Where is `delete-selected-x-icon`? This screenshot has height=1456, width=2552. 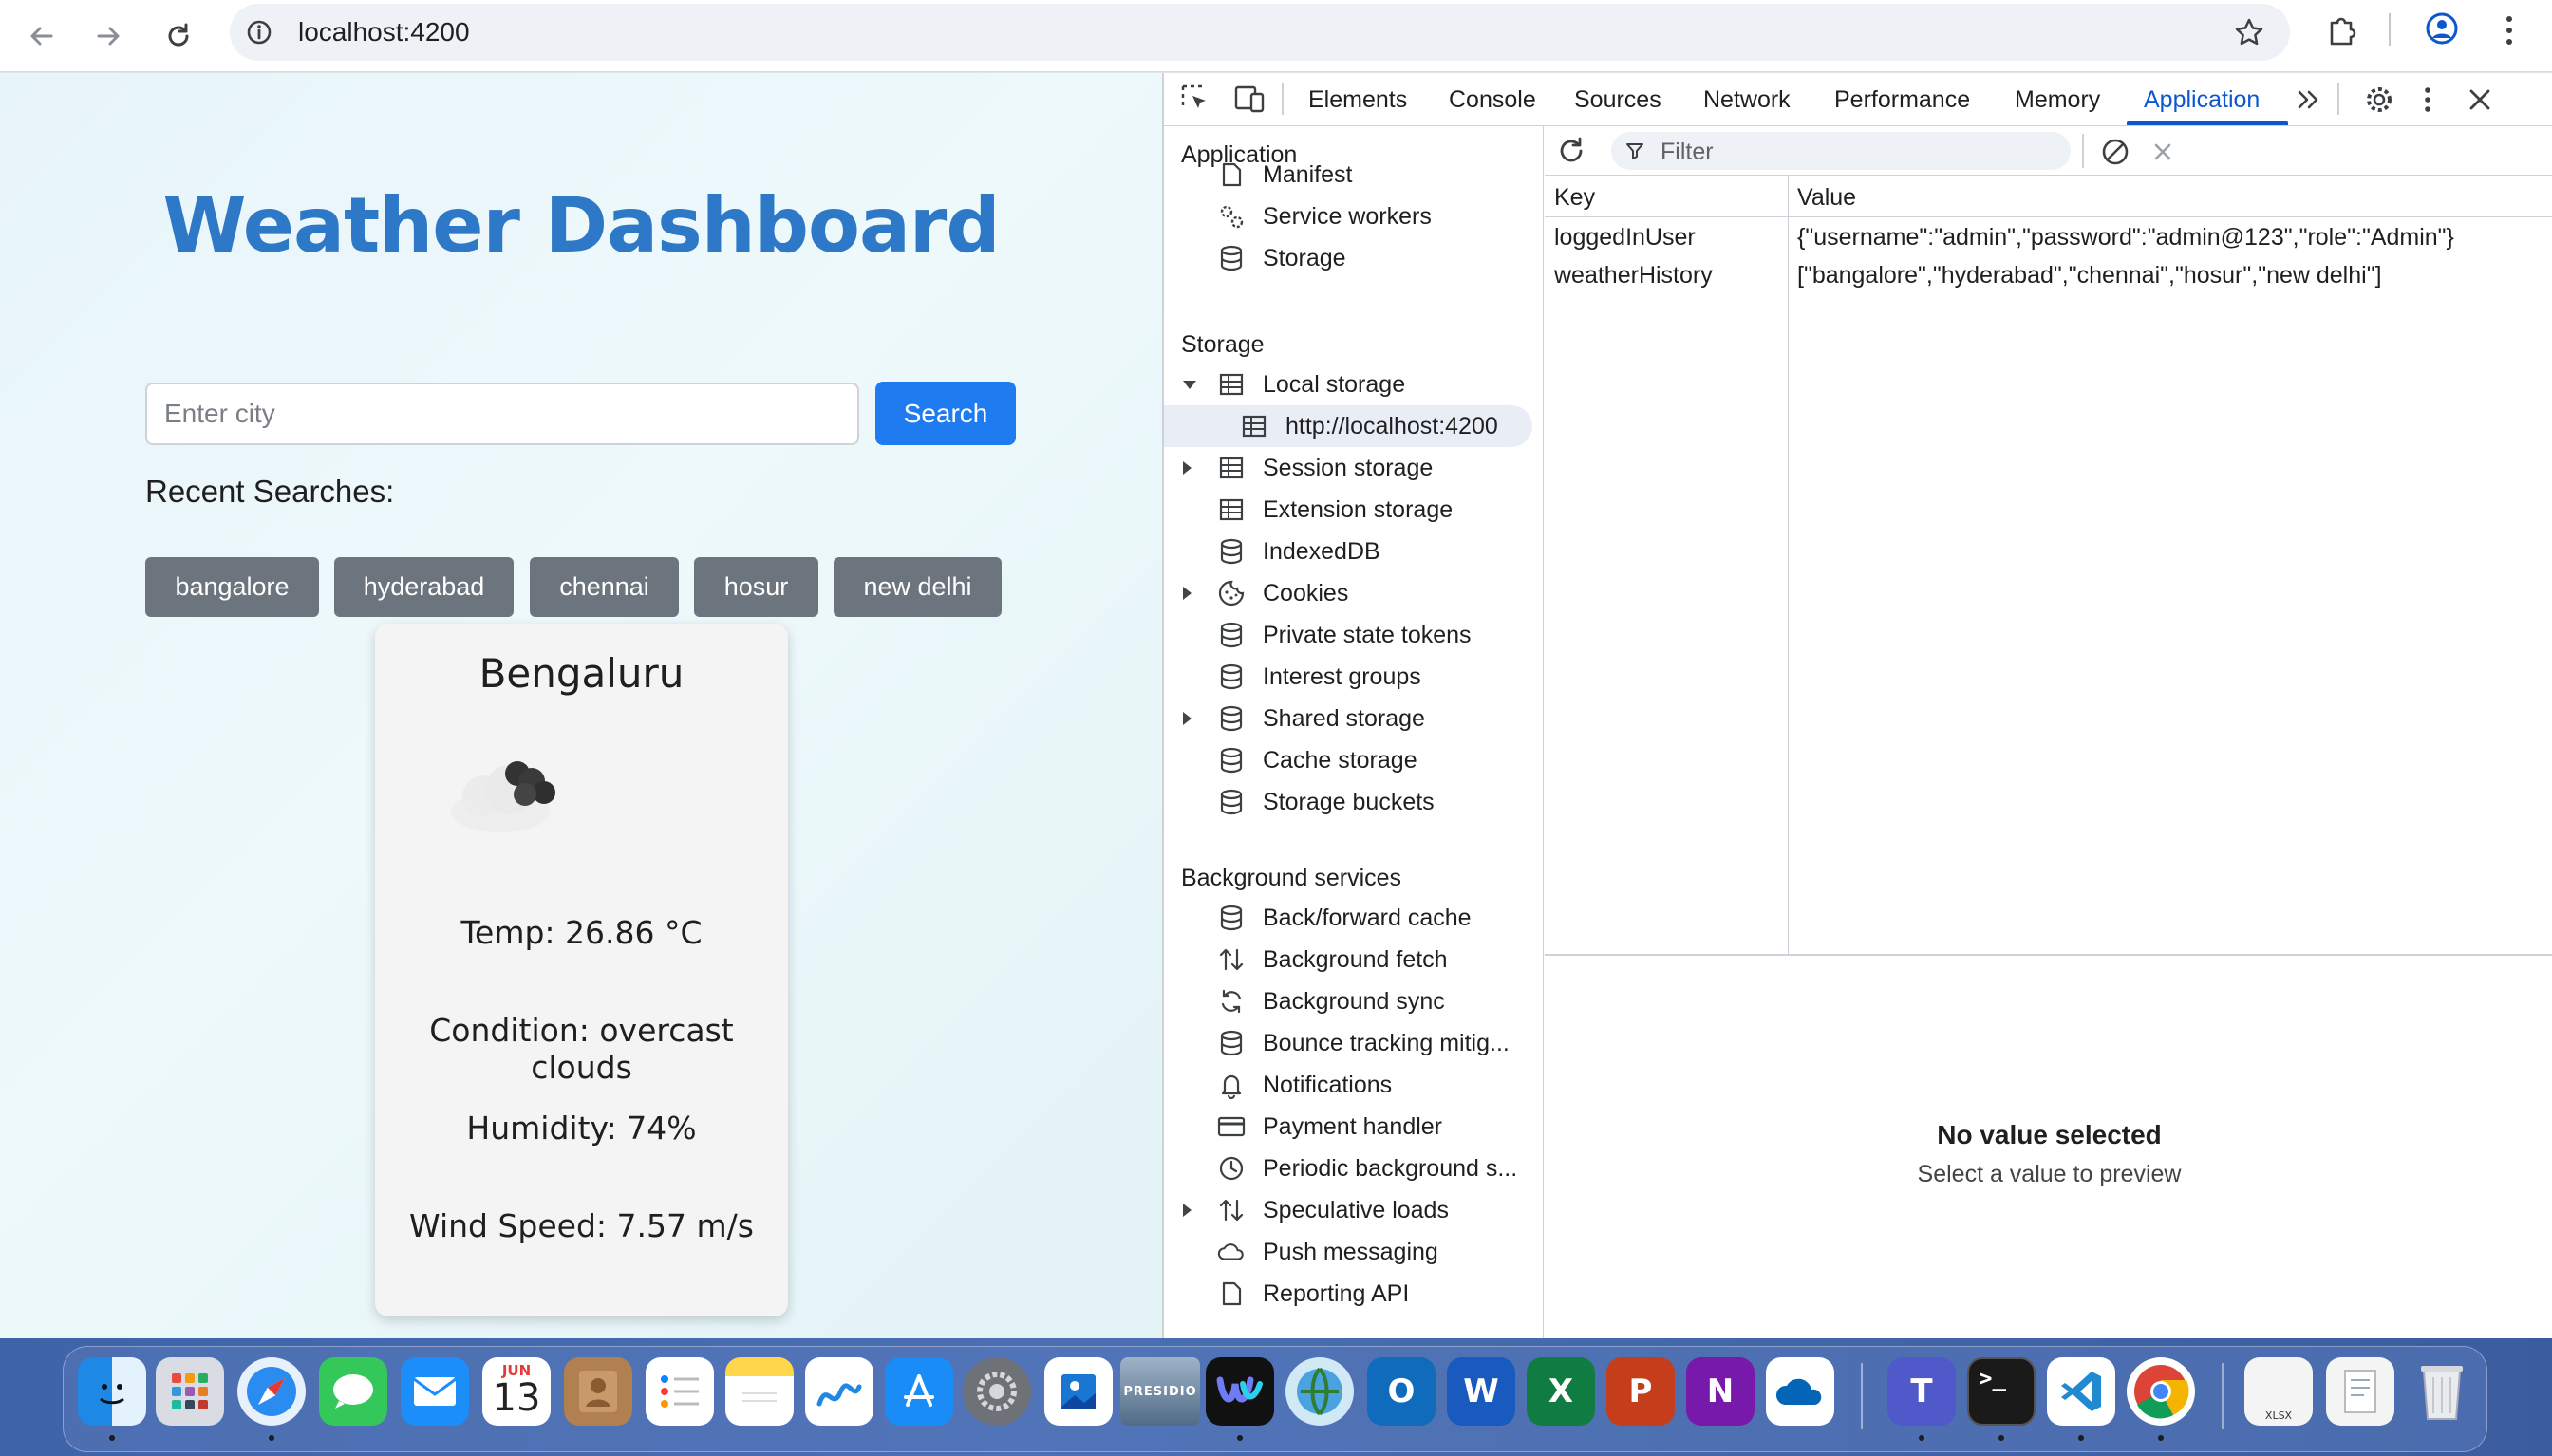
delete-selected-x-icon is located at coordinates (2163, 152).